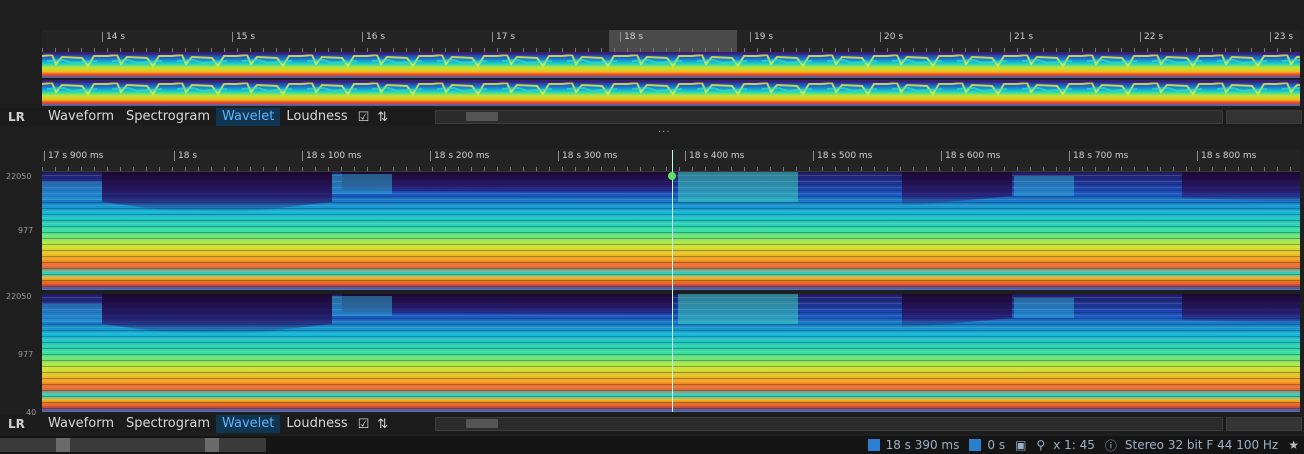 Image resolution: width=1304 pixels, height=454 pixels. I want to click on zoom-slider, so click(133, 445).